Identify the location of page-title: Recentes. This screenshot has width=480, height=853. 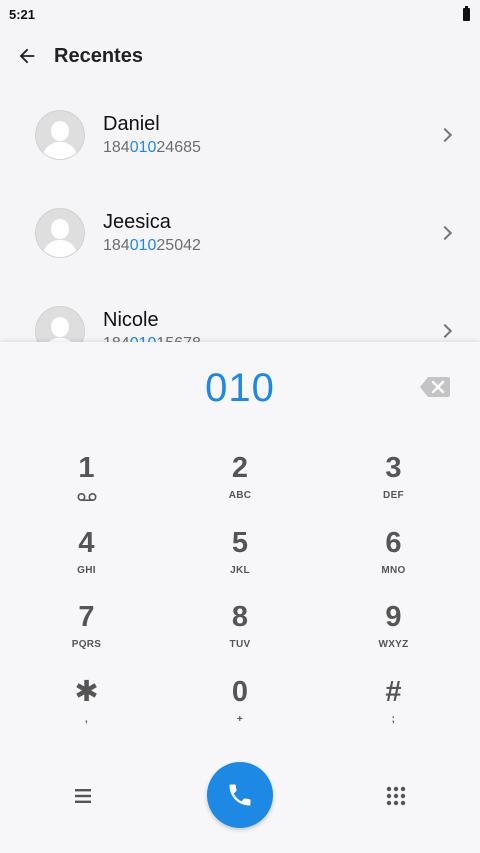
(98, 55).